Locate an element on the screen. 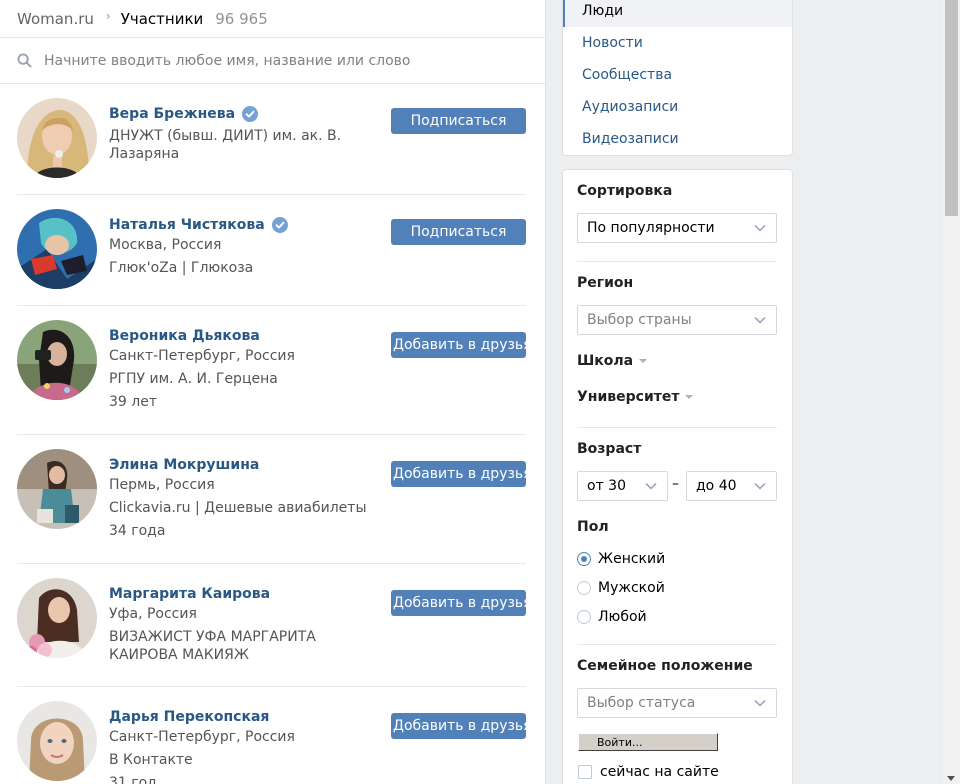 The width and height of the screenshot is (960, 784). person-name: Дарья Перекопская is located at coordinates (239, 717).